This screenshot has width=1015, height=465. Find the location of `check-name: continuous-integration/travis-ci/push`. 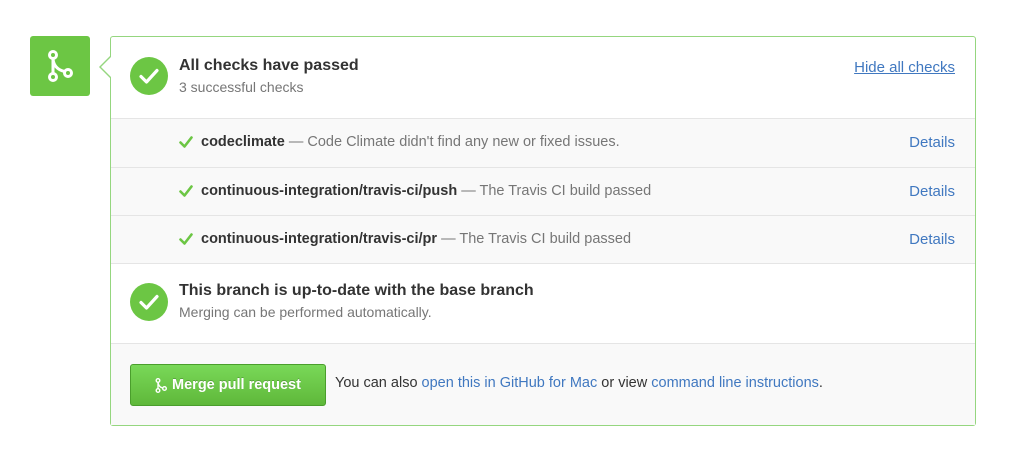

check-name: continuous-integration/travis-ci/push is located at coordinates (329, 191).